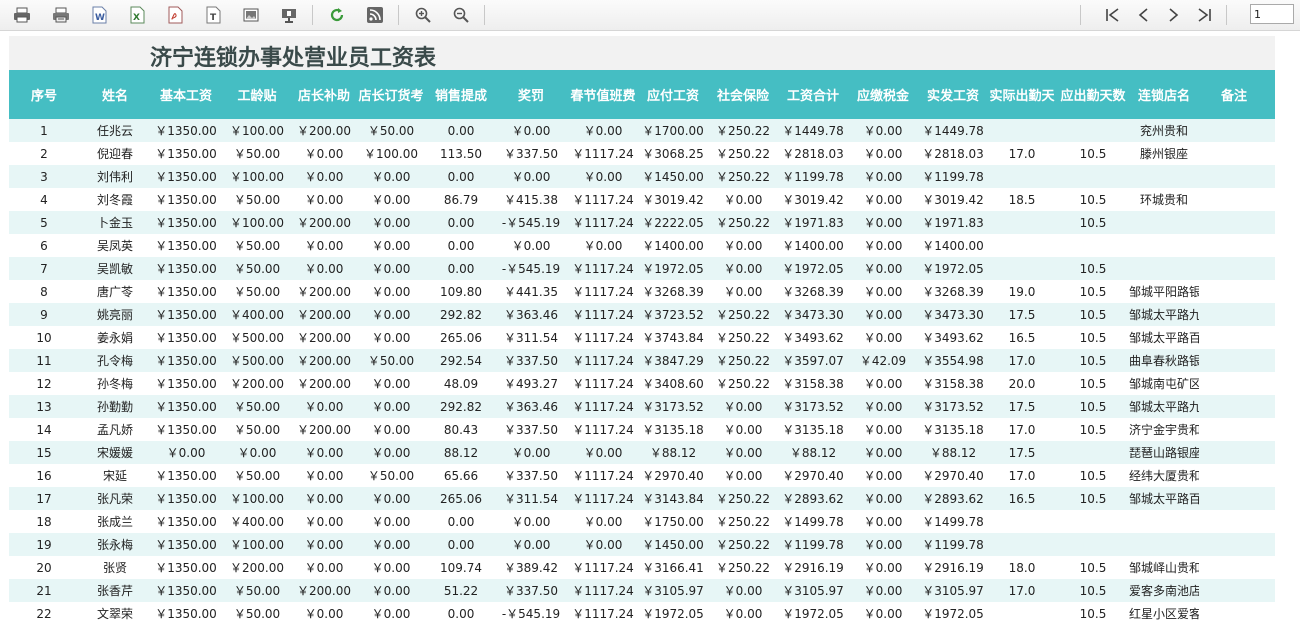 The image size is (1300, 627). I want to click on page-number-input, so click(1272, 14).